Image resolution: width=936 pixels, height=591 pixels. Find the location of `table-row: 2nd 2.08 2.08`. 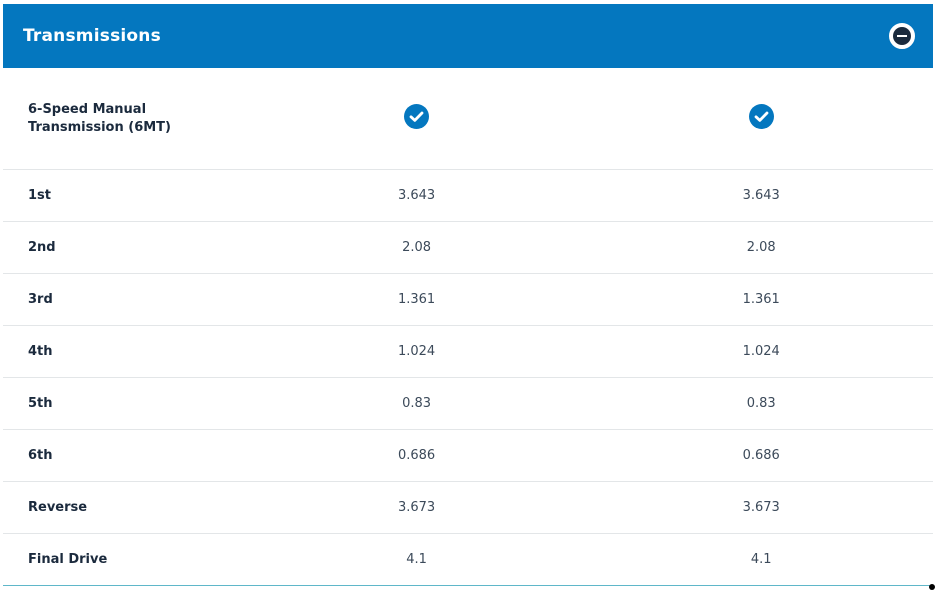

table-row: 2nd 2.08 2.08 is located at coordinates (468, 248).